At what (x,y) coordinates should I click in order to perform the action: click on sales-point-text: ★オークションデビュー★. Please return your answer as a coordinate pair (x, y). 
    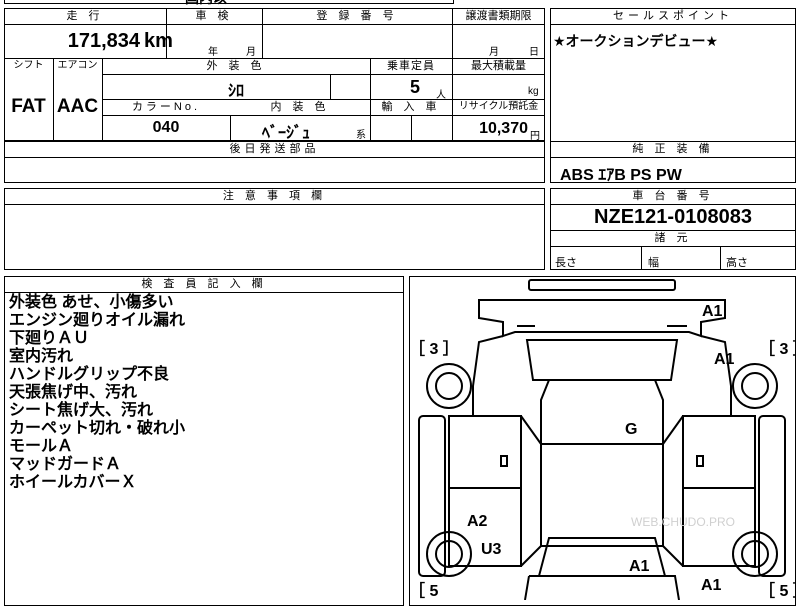
    Looking at the image, I should click on (636, 41).